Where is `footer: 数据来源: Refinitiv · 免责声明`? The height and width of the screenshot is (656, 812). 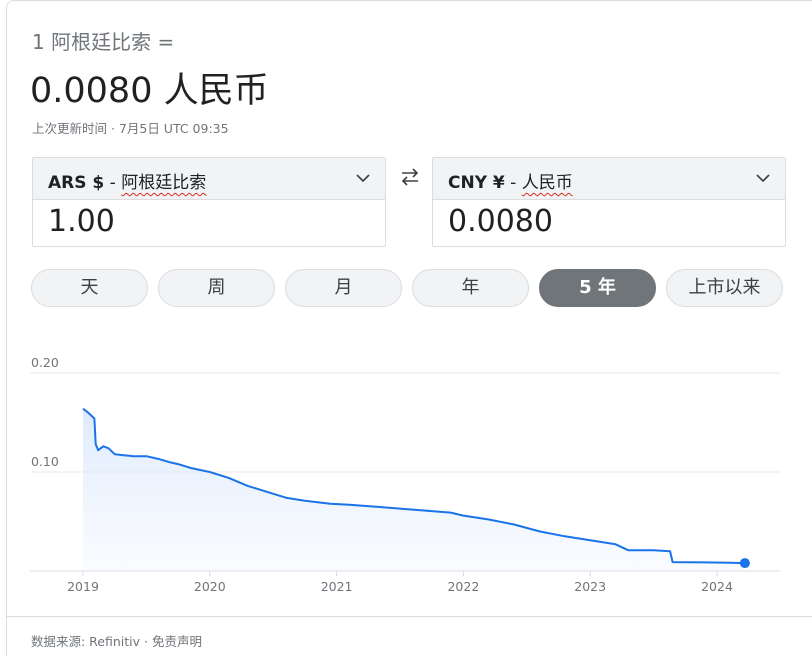
footer: 数据来源: Refinitiv · 免责声明 is located at coordinates (116, 640).